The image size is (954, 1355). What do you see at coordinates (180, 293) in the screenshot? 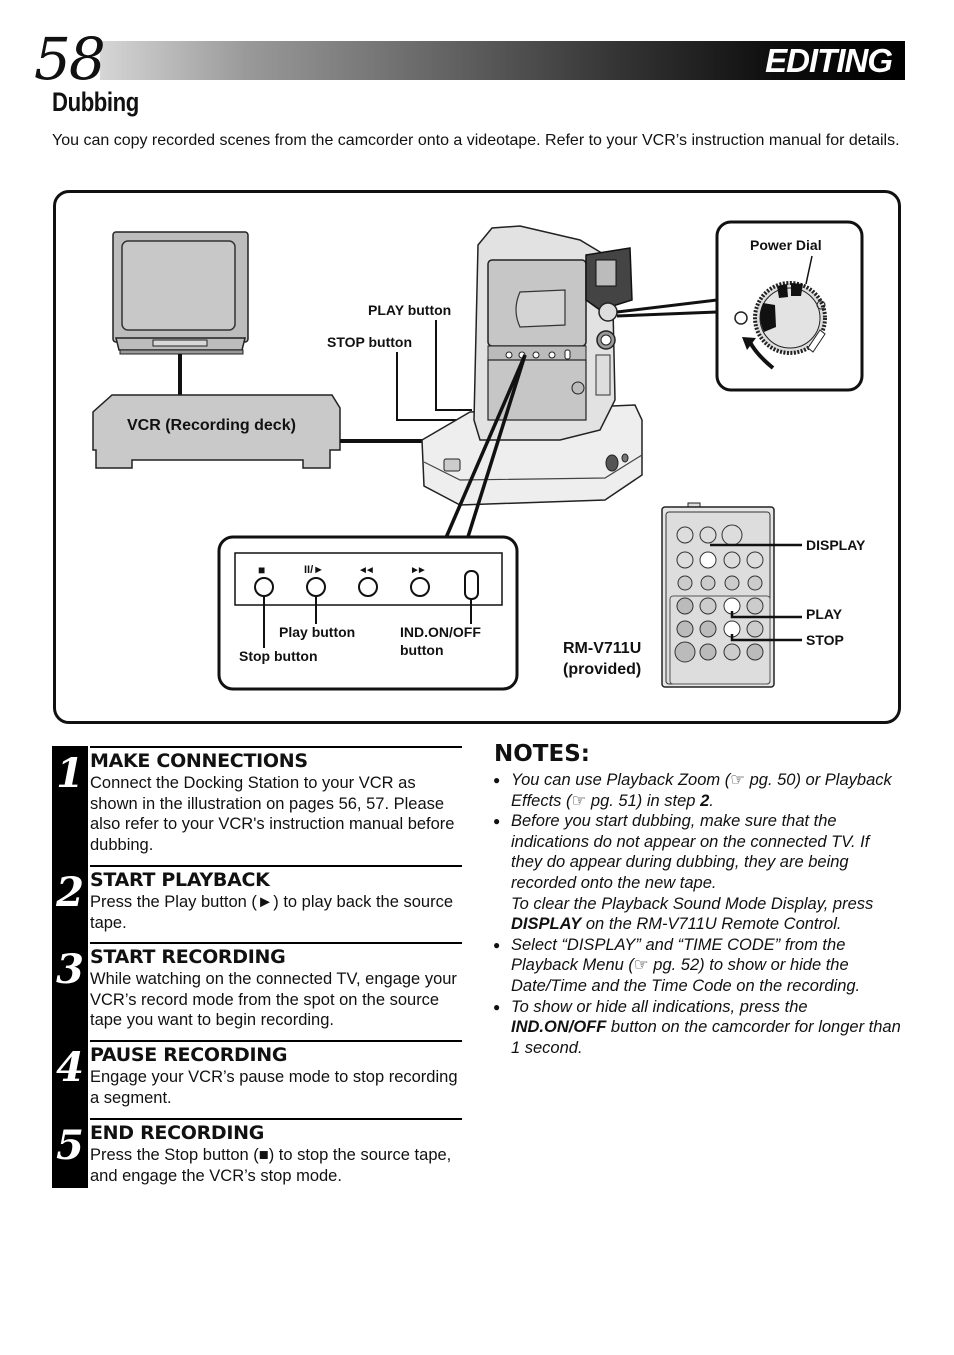
I see `tv-icon` at bounding box center [180, 293].